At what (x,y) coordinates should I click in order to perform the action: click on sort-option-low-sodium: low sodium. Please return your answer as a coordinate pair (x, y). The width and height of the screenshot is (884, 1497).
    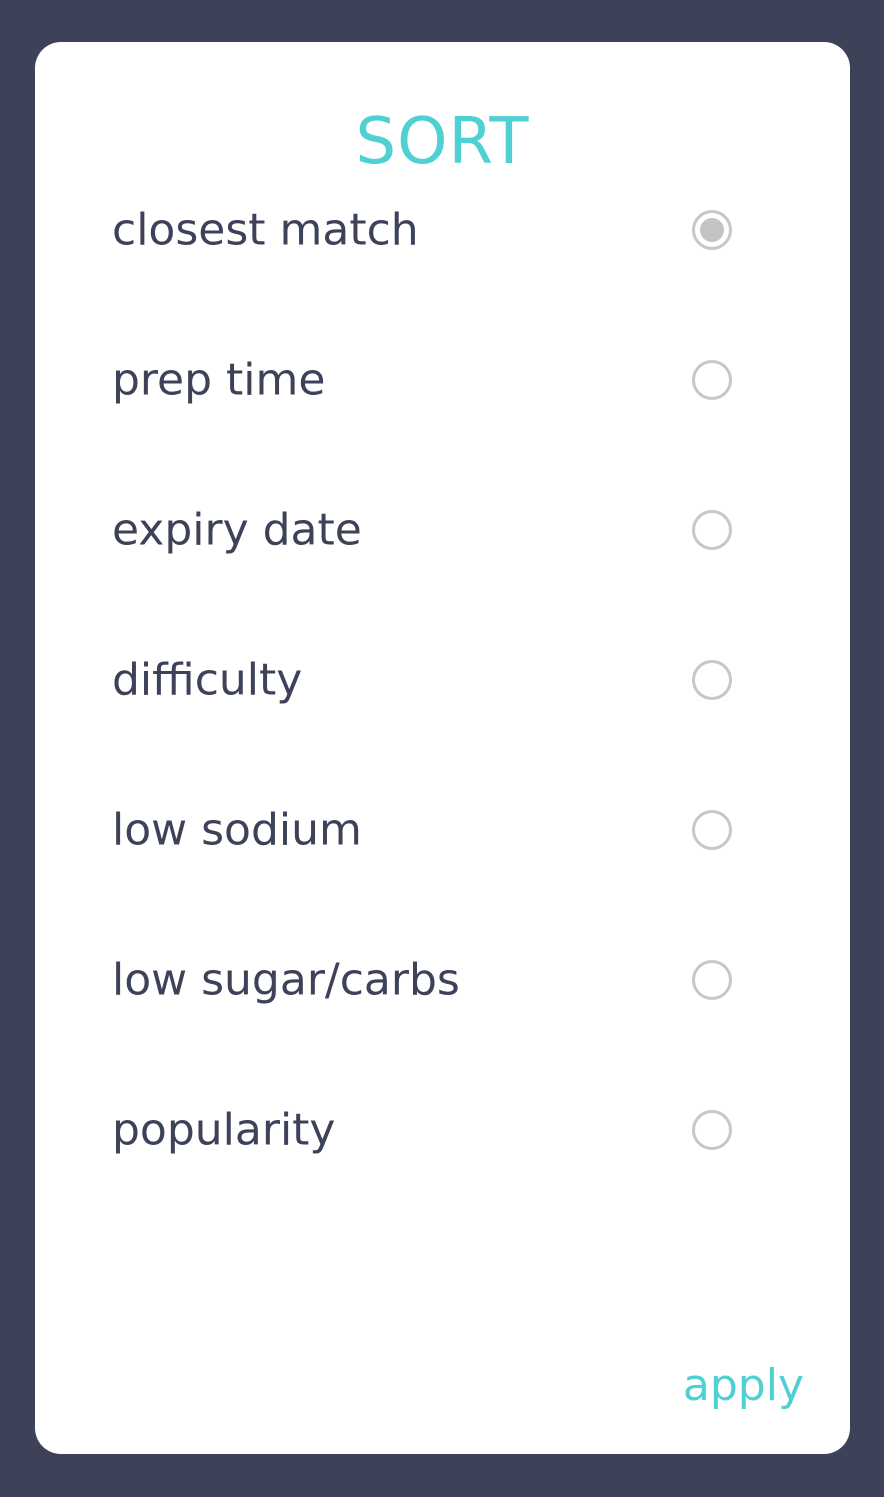
    Looking at the image, I should click on (442, 830).